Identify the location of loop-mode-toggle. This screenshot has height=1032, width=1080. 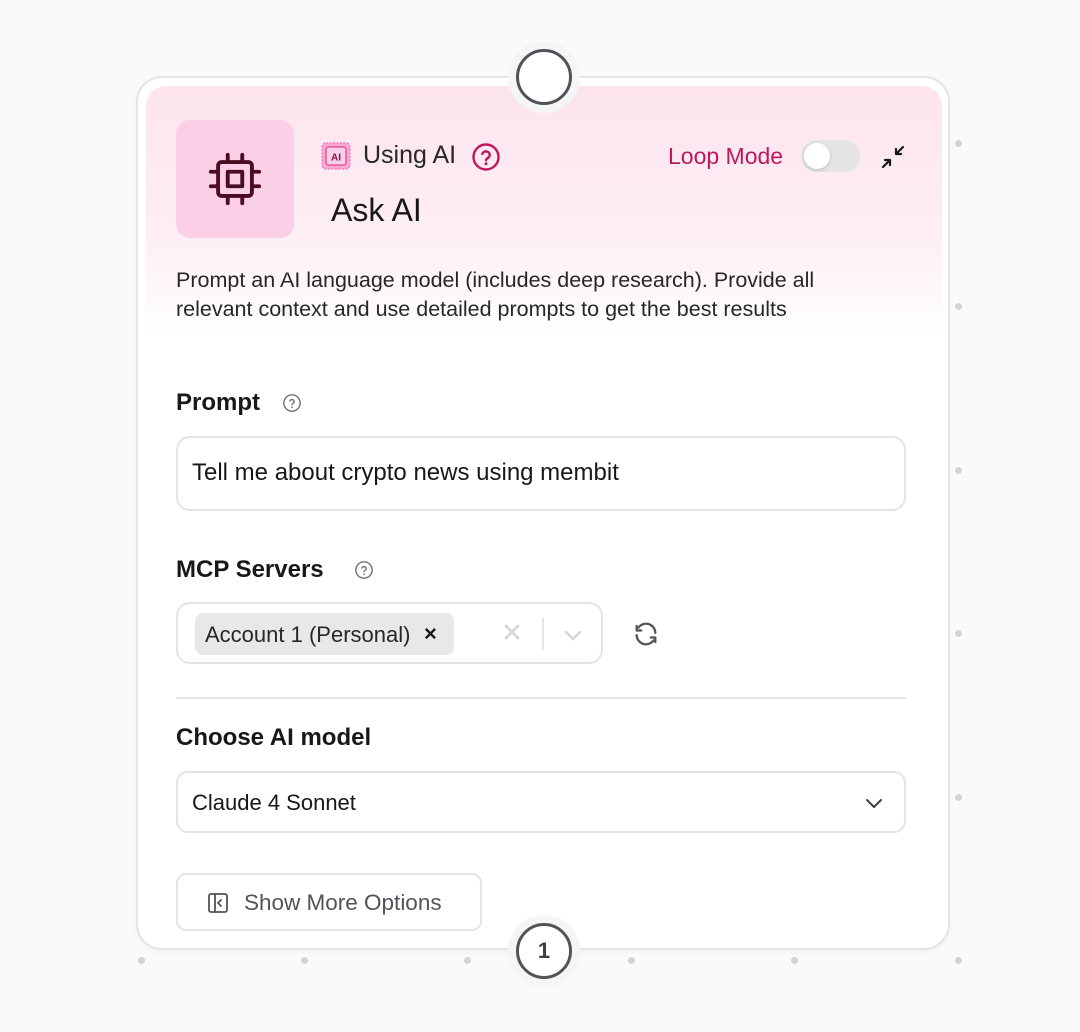
(830, 156).